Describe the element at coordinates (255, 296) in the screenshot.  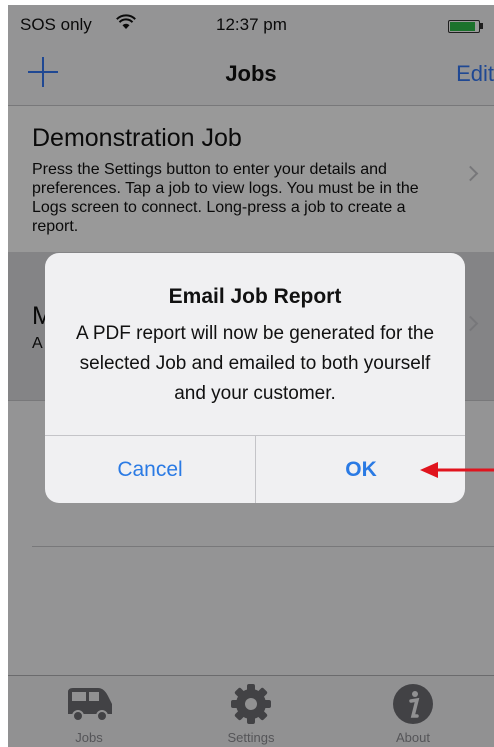
I see `alert-title: Email Job Report` at that location.